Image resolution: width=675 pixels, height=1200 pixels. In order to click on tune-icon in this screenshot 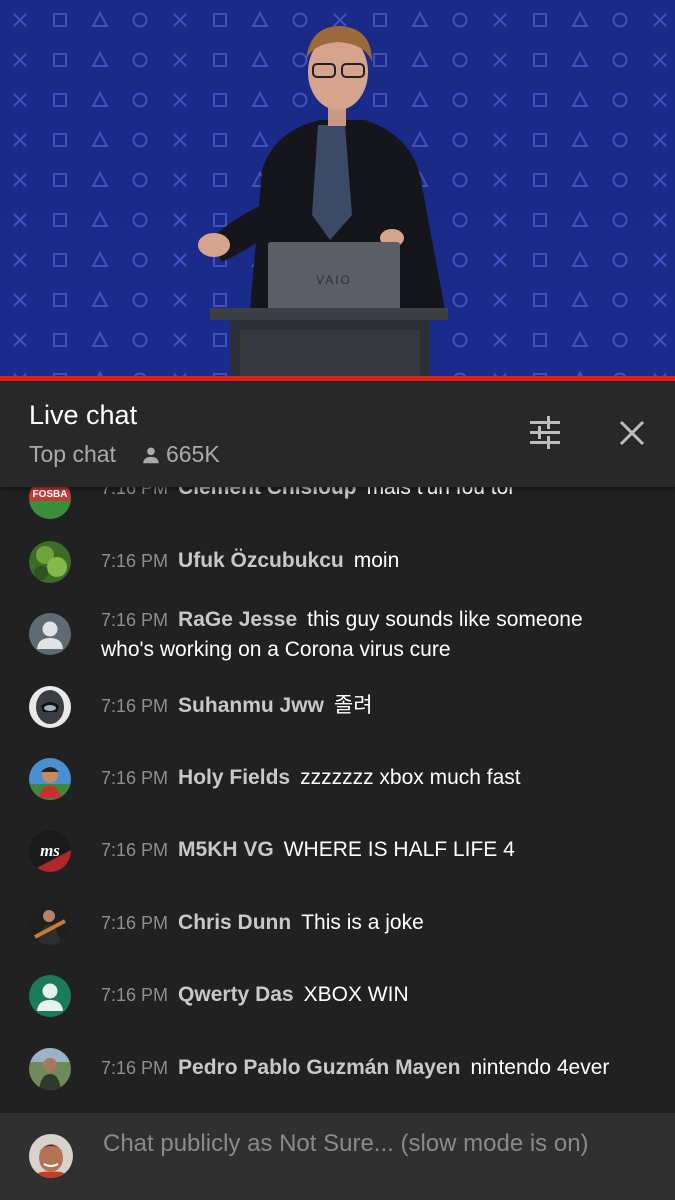, I will do `click(545, 432)`.